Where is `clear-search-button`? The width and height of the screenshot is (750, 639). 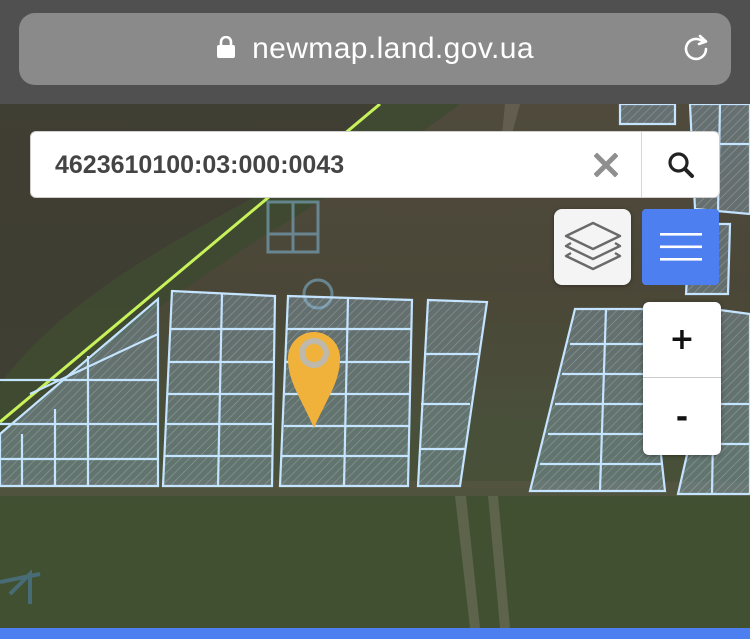 clear-search-button is located at coordinates (606, 165).